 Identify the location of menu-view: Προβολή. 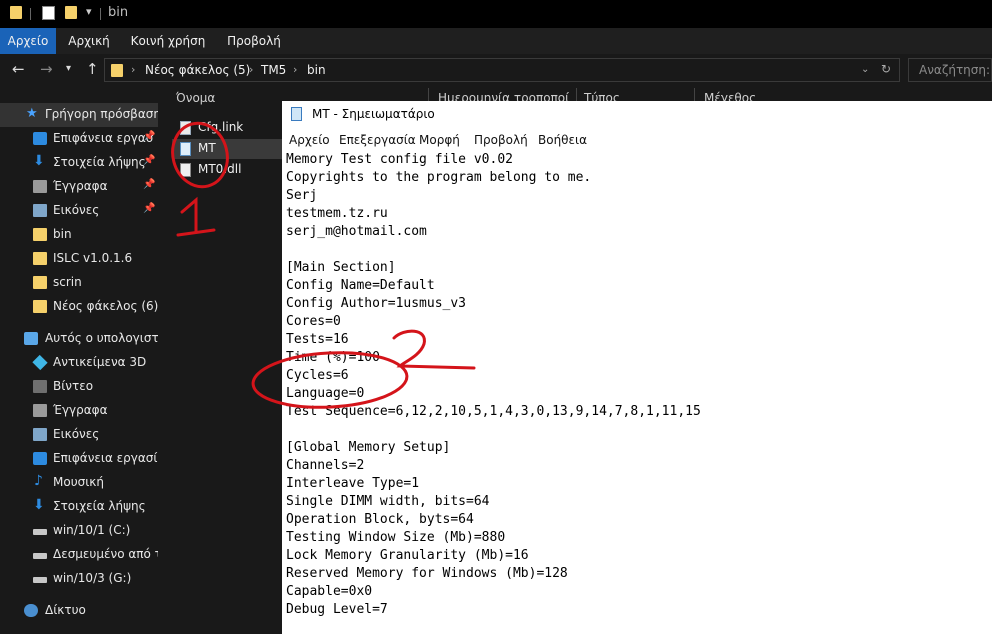
(501, 140).